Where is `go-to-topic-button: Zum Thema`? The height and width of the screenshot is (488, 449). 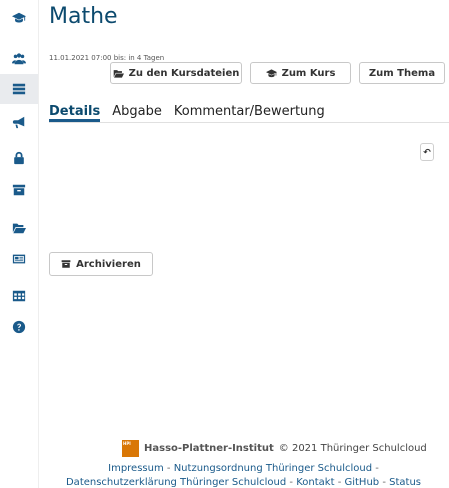 go-to-topic-button: Zum Thema is located at coordinates (402, 73).